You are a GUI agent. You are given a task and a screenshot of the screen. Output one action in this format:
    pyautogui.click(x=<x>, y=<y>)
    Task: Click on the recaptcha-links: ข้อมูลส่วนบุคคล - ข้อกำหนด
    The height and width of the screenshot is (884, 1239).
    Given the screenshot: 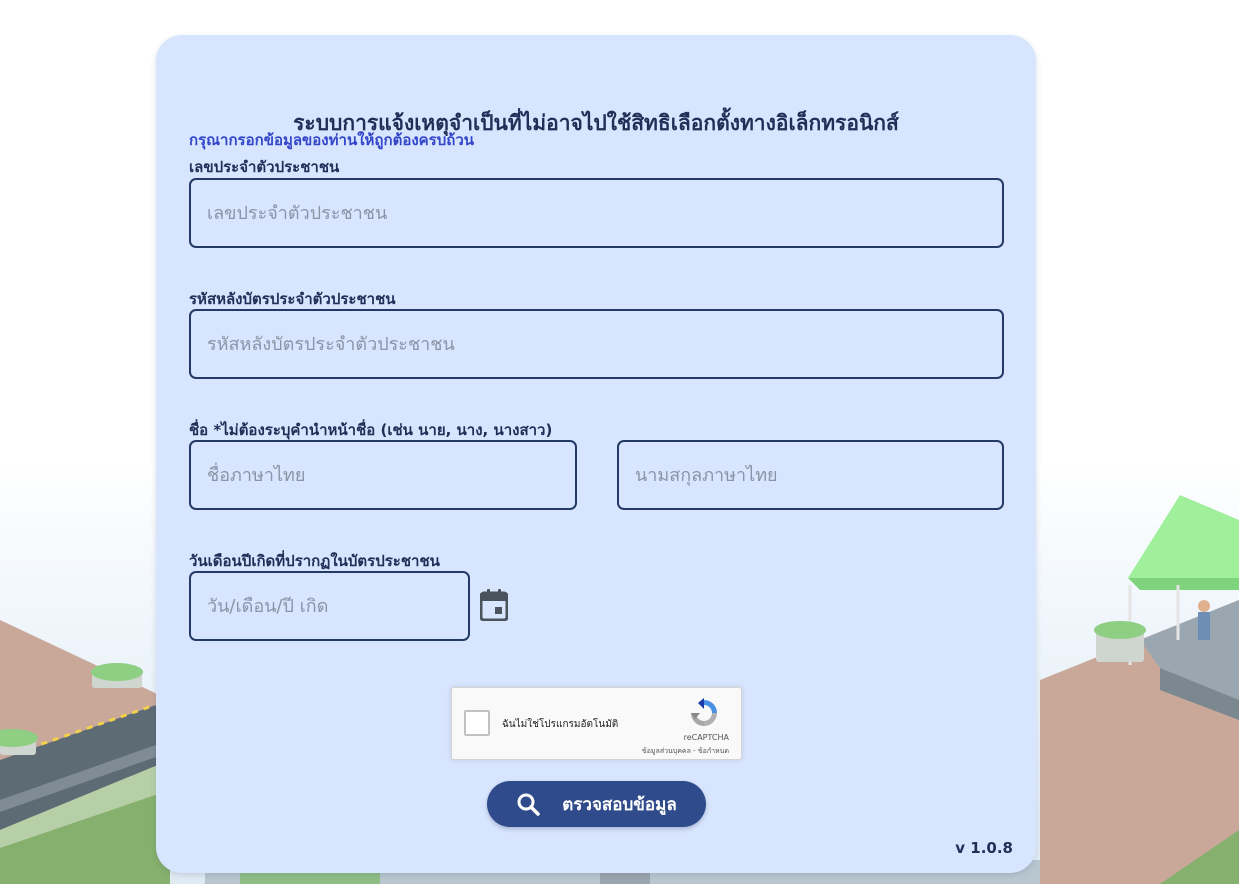 What is the action you would take?
    pyautogui.click(x=685, y=751)
    